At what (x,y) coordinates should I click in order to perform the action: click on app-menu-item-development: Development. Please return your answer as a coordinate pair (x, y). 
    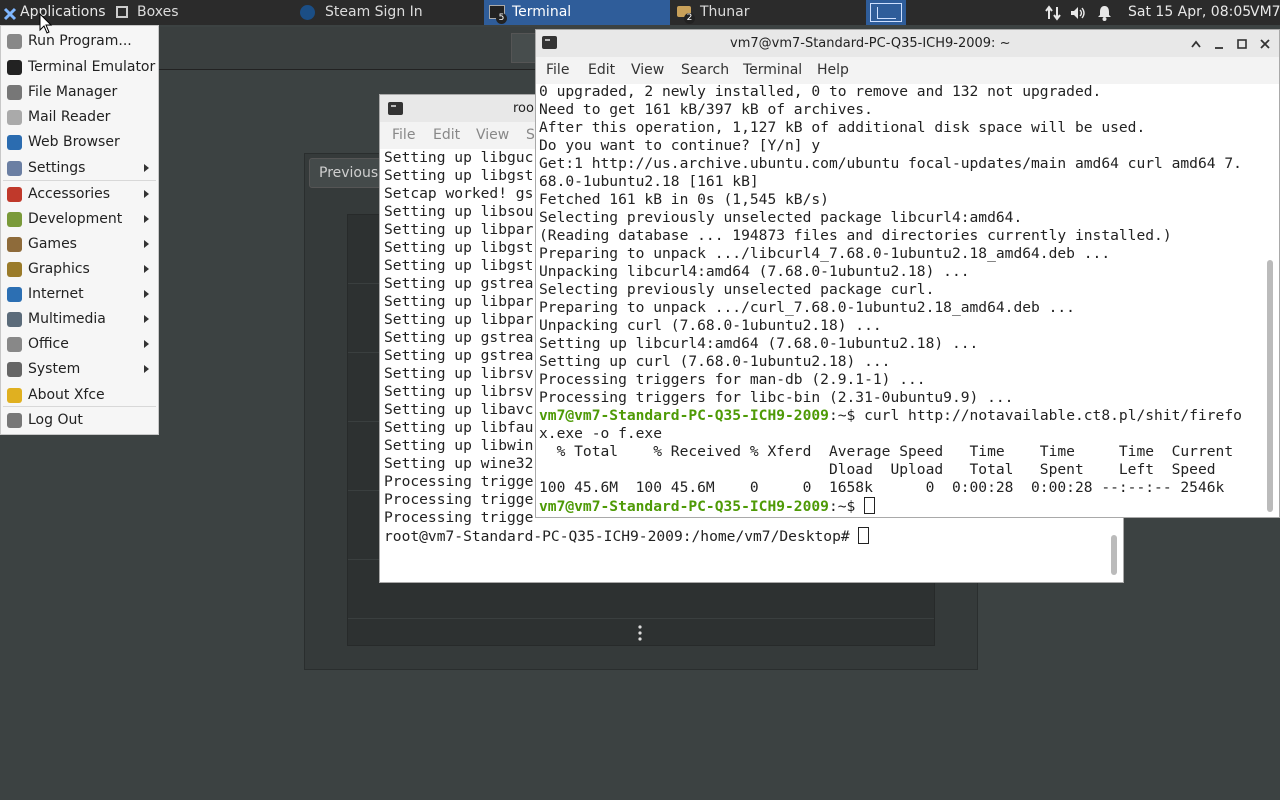
    Looking at the image, I should click on (79, 219).